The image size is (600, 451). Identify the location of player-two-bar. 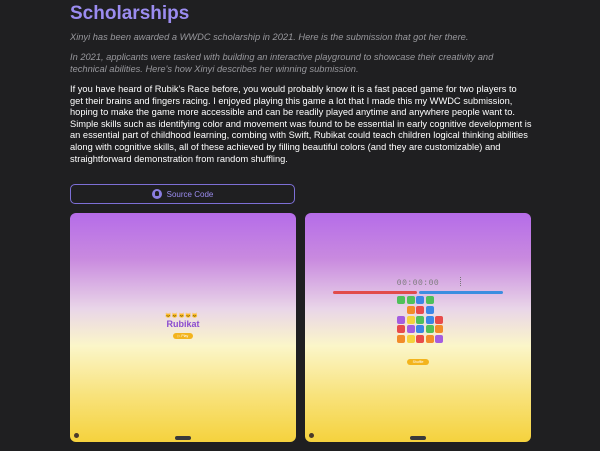
(461, 292).